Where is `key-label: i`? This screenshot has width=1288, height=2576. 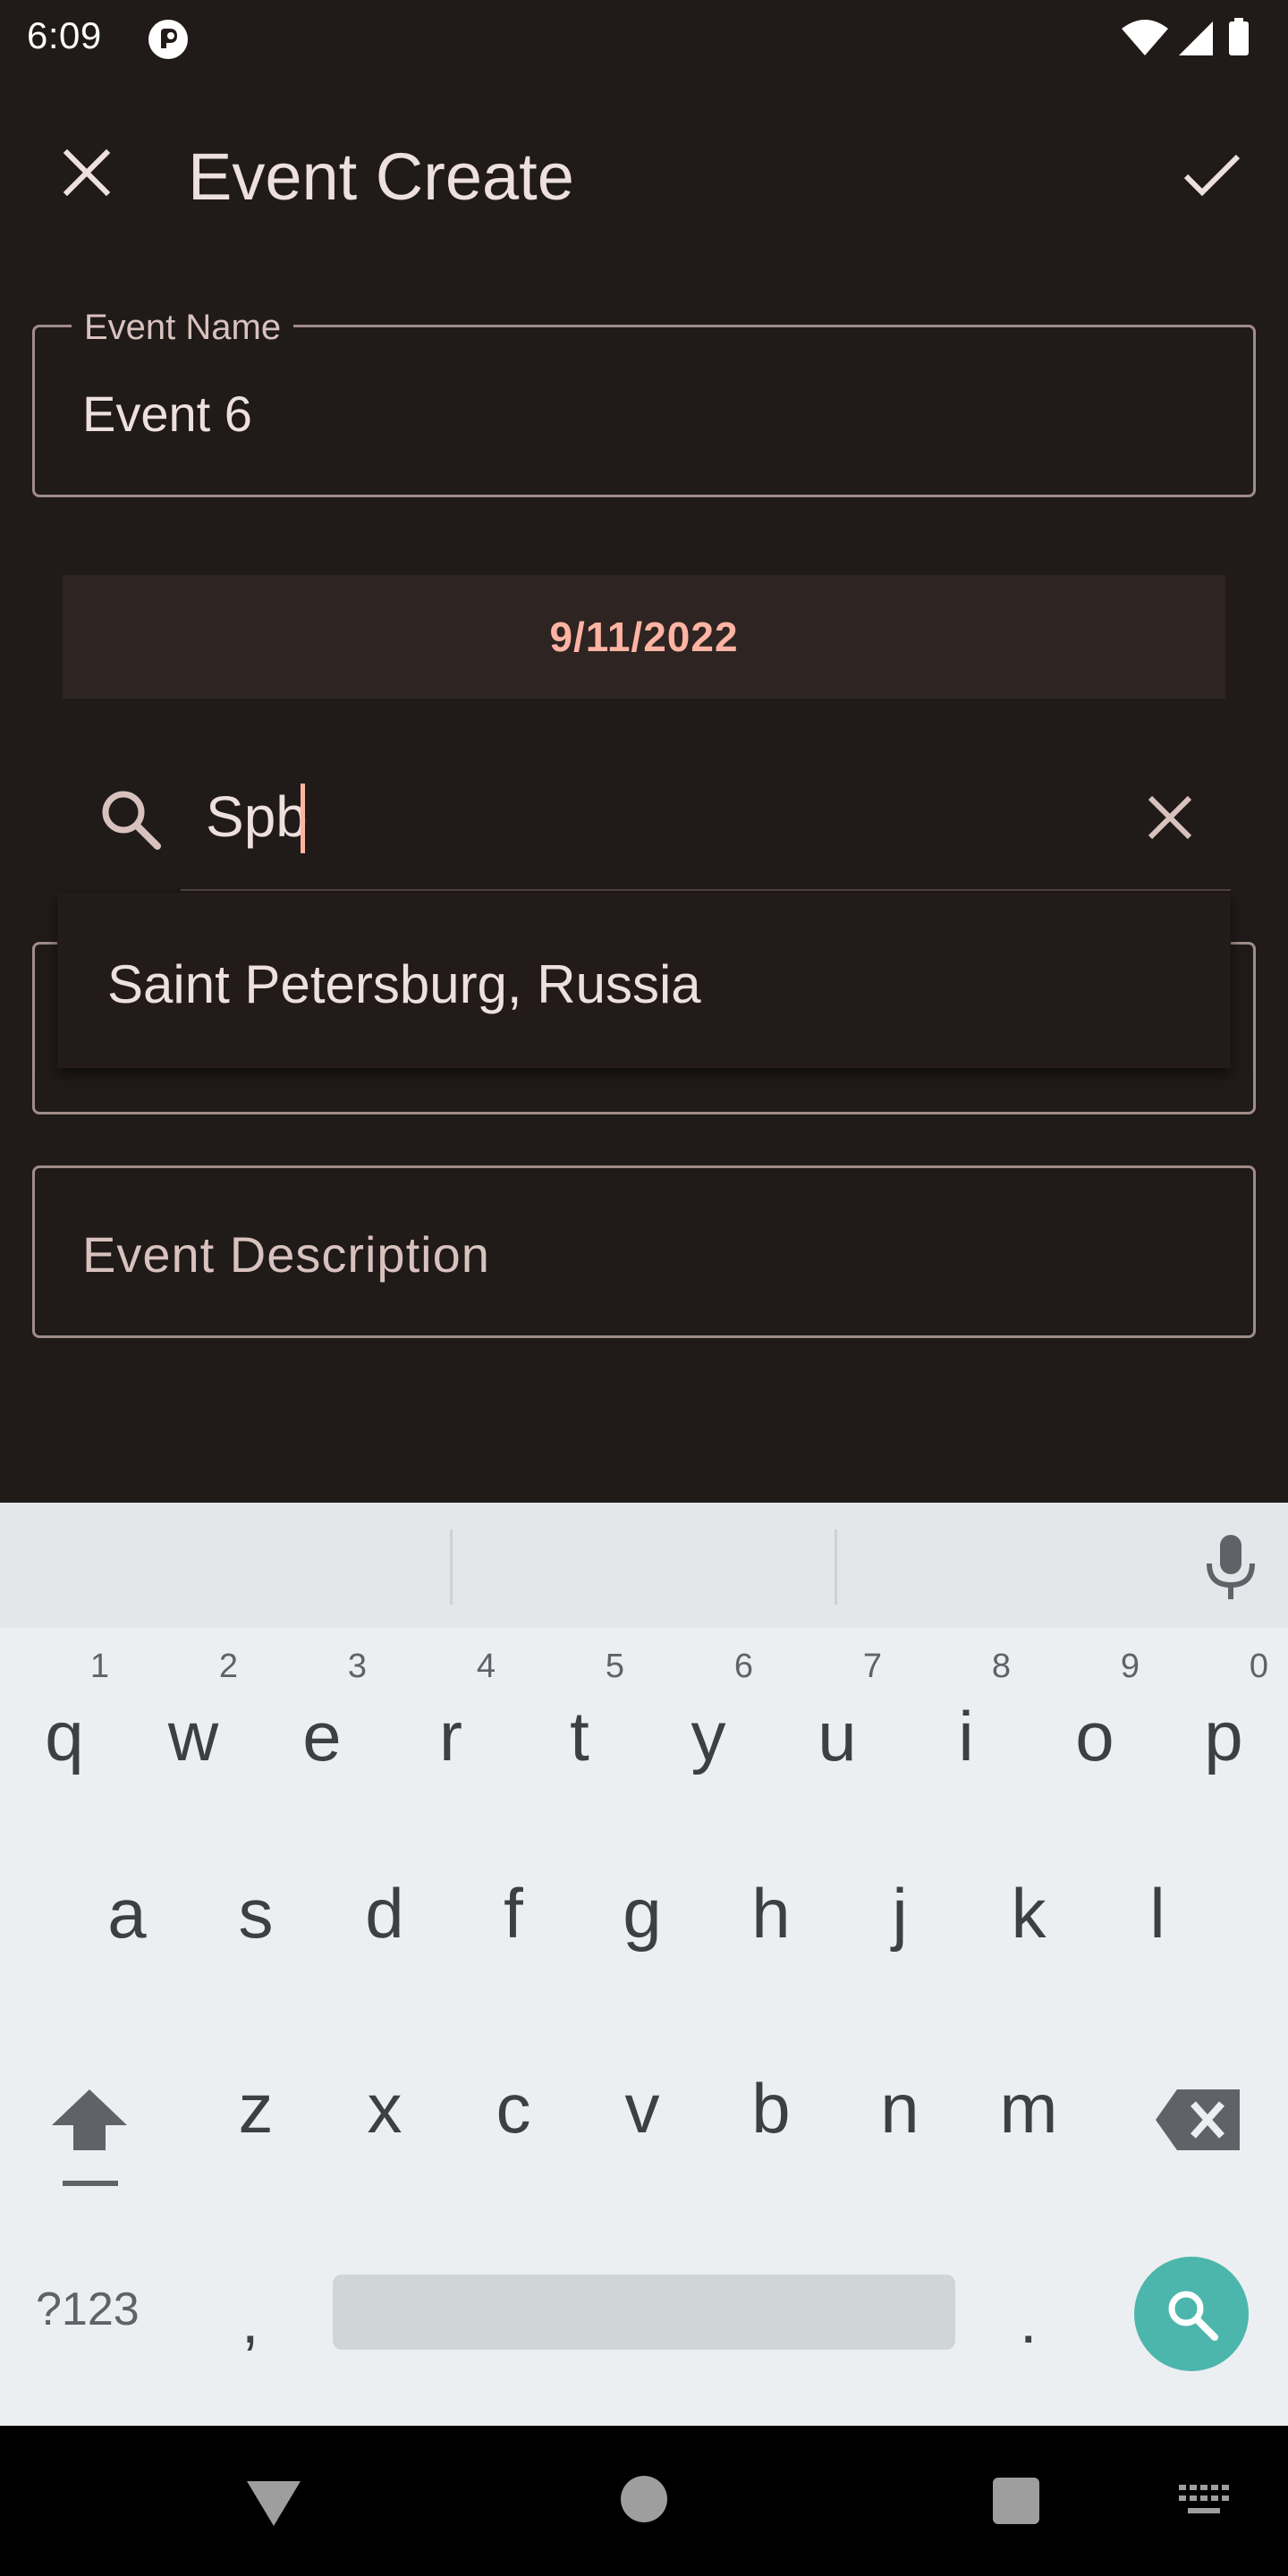
key-label: i is located at coordinates (966, 1736).